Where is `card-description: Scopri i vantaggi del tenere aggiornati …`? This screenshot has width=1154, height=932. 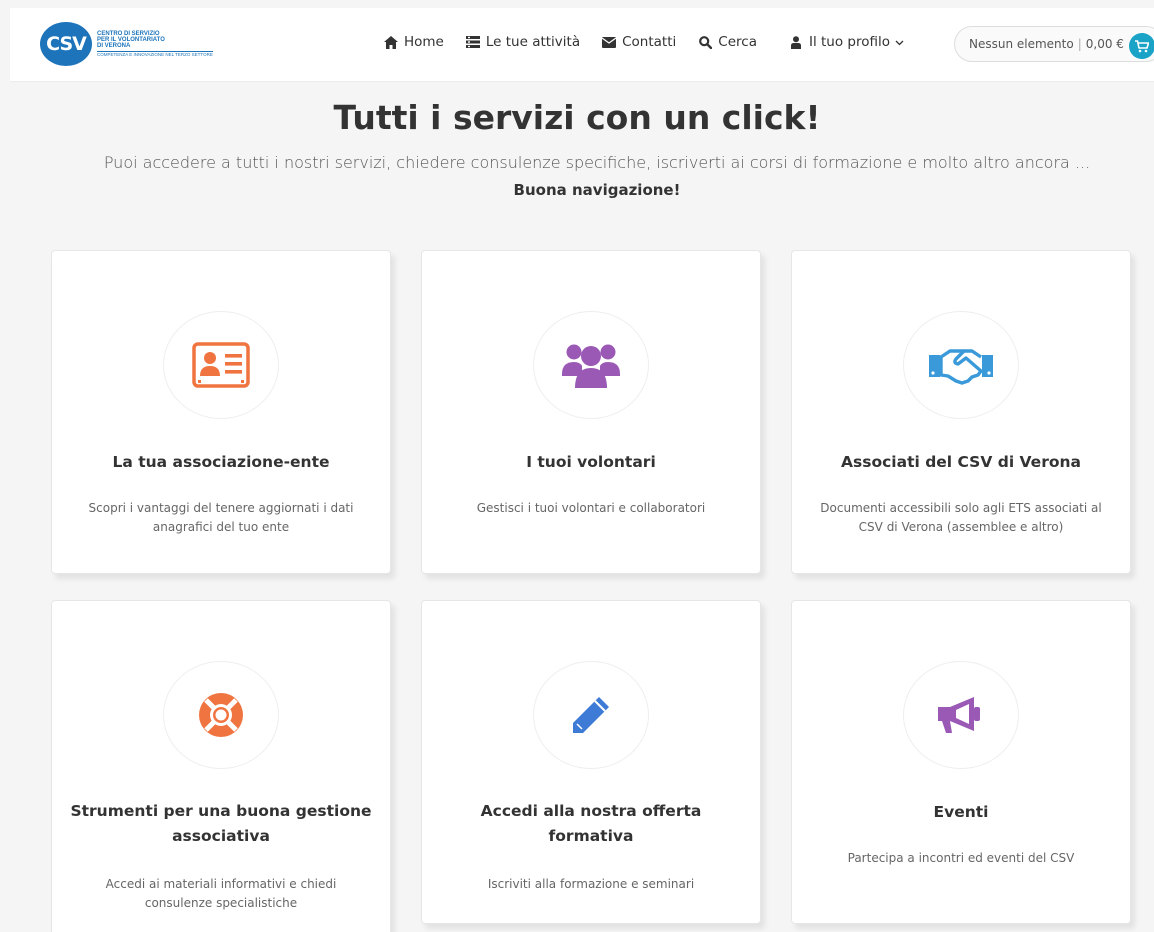 card-description: Scopri i vantaggi del tenere aggiornati … is located at coordinates (221, 517).